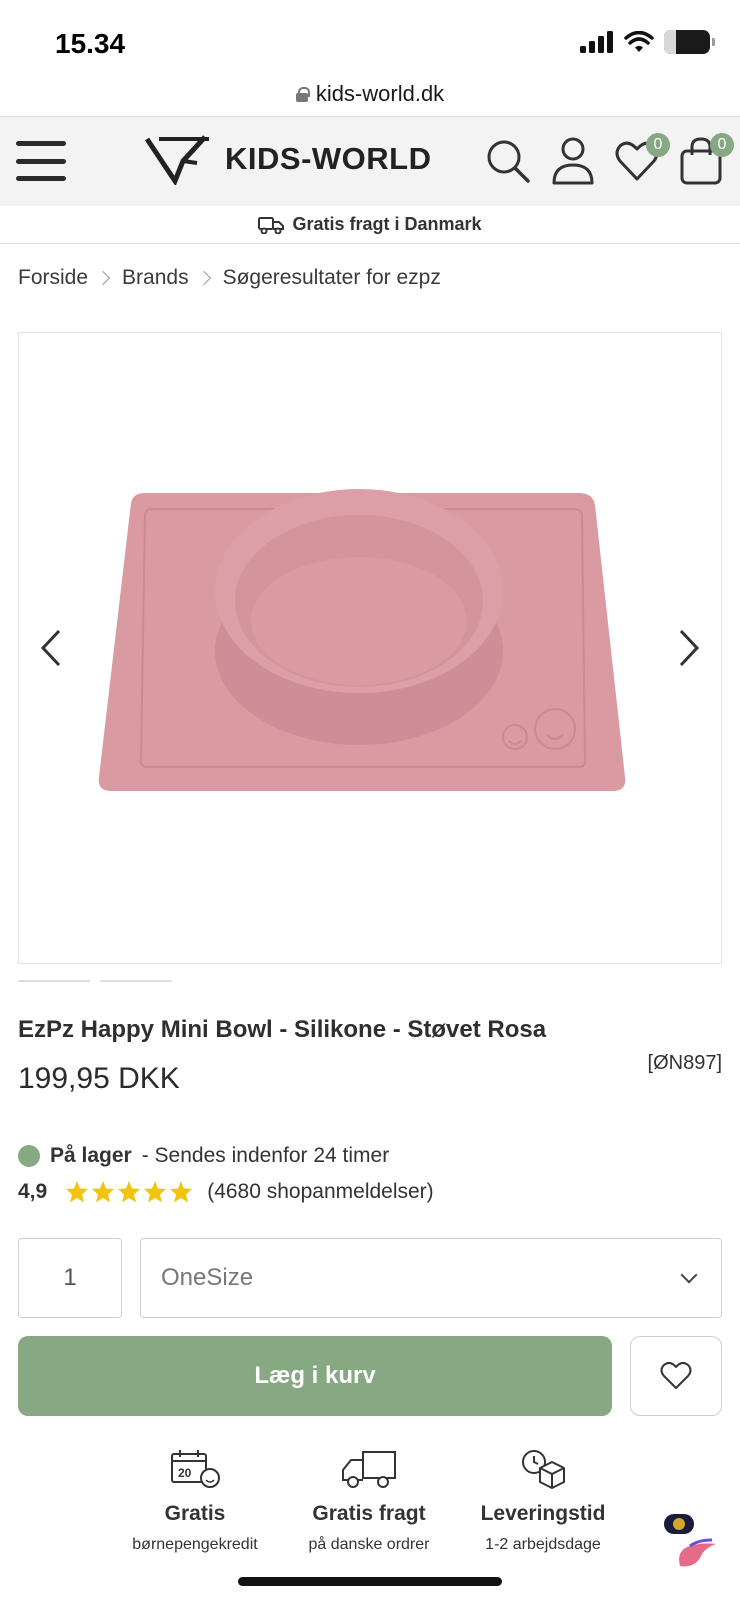 The height and width of the screenshot is (1600, 740). I want to click on size-selected-value: OneSize, so click(207, 1277).